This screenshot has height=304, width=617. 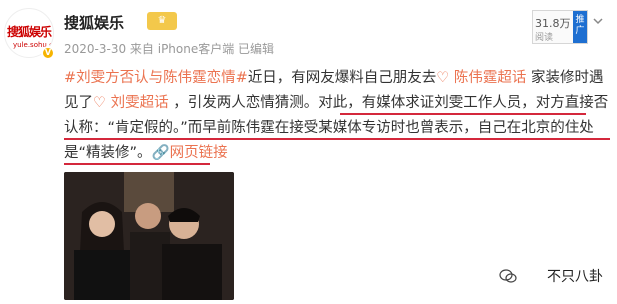 I want to click on promote-tag: 推广, so click(x=580, y=27).